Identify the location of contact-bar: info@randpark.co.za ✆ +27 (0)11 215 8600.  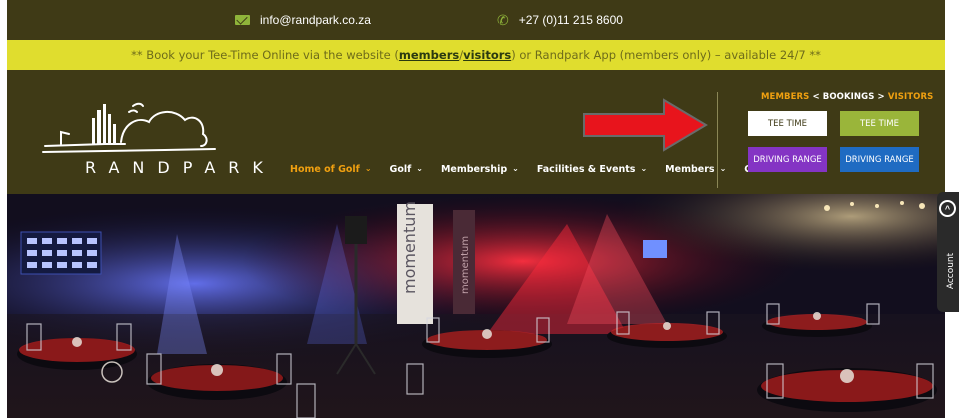
(476, 20).